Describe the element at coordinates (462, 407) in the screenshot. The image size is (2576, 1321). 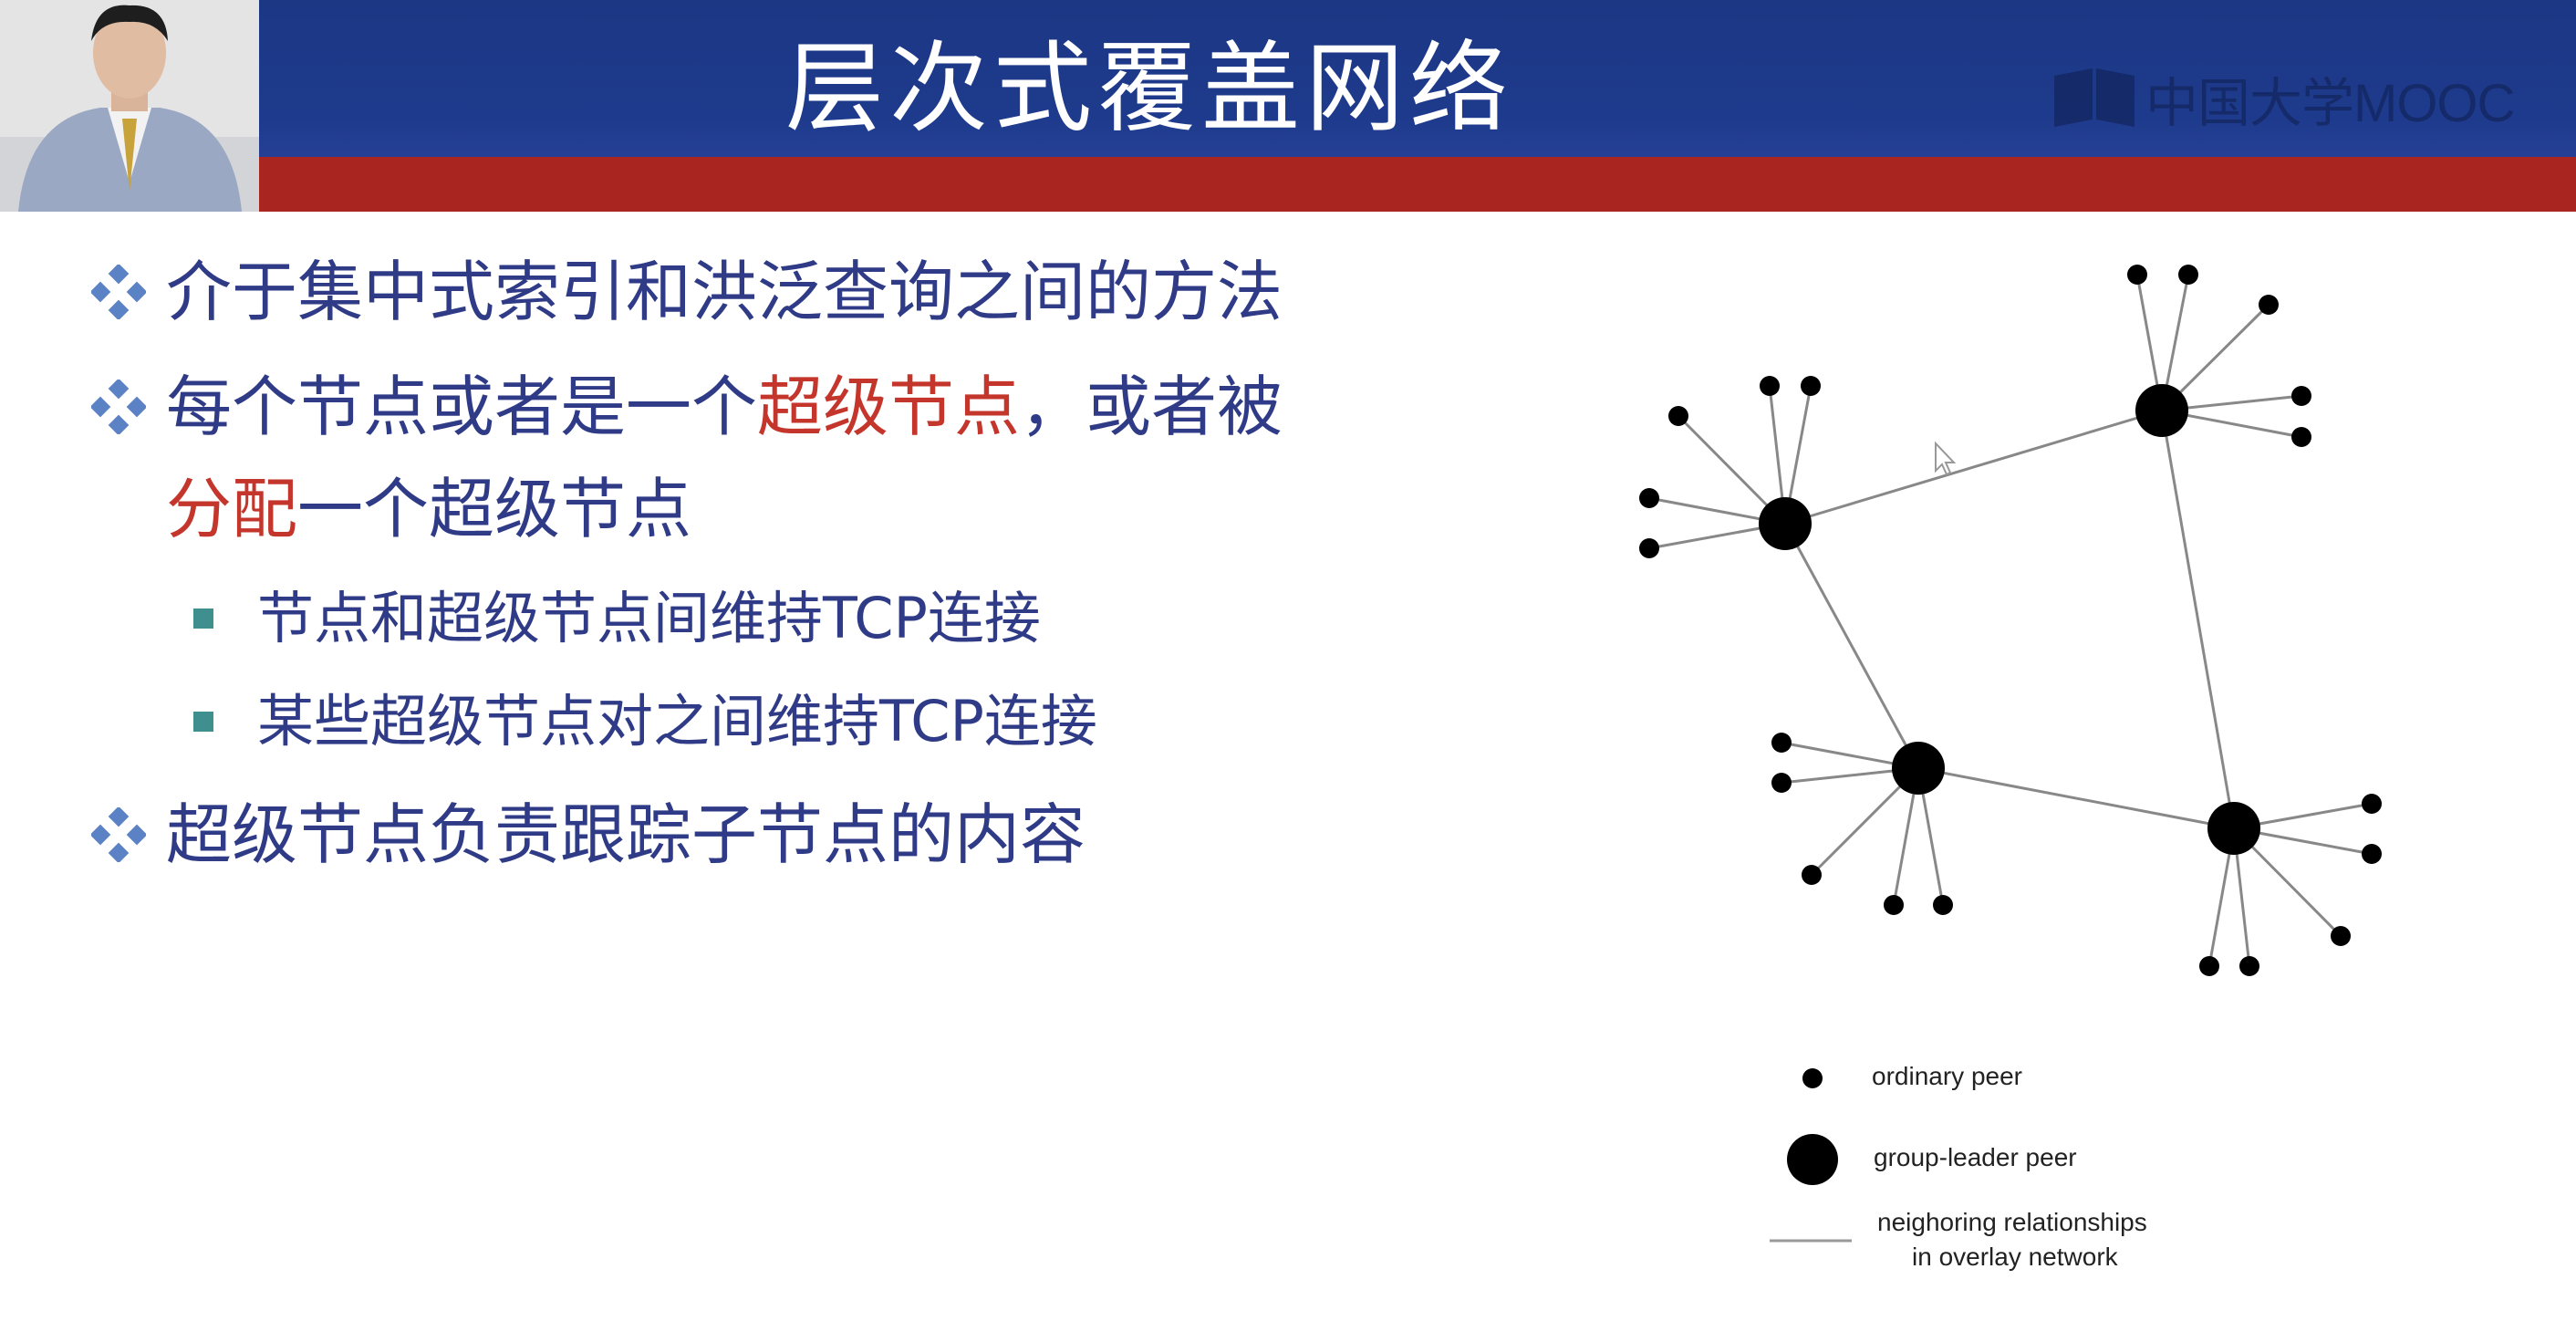
I see `bullet-2-line1-prefix: 每个节点或者是一个` at that location.